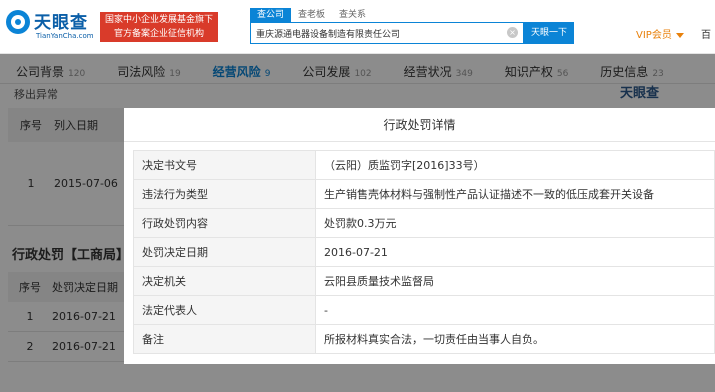 Image resolution: width=715 pixels, height=392 pixels. What do you see at coordinates (549, 33) in the screenshot?
I see `search-button: 天眼一下` at bounding box center [549, 33].